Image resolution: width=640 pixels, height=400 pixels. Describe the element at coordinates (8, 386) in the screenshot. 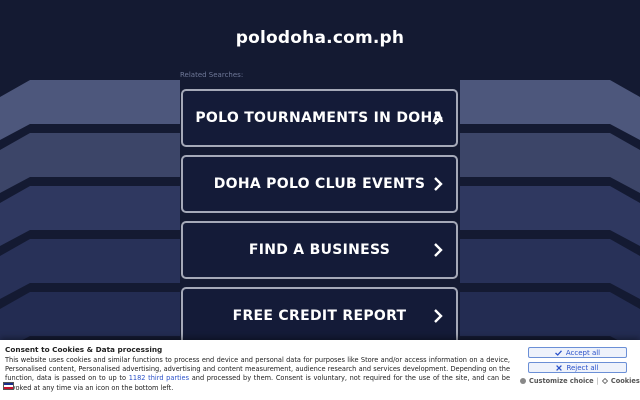

I see `flag-icon` at that location.